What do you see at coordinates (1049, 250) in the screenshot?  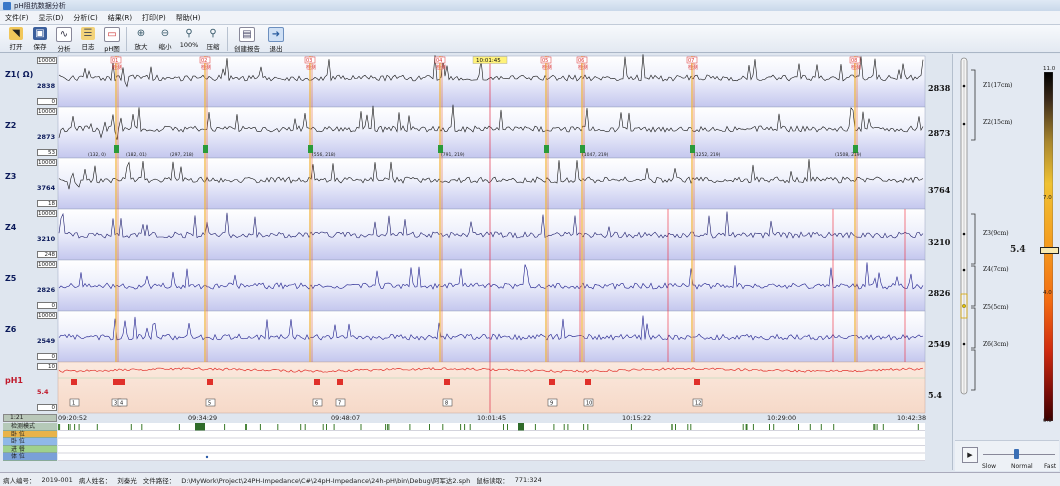 I see `colorbar-marker` at bounding box center [1049, 250].